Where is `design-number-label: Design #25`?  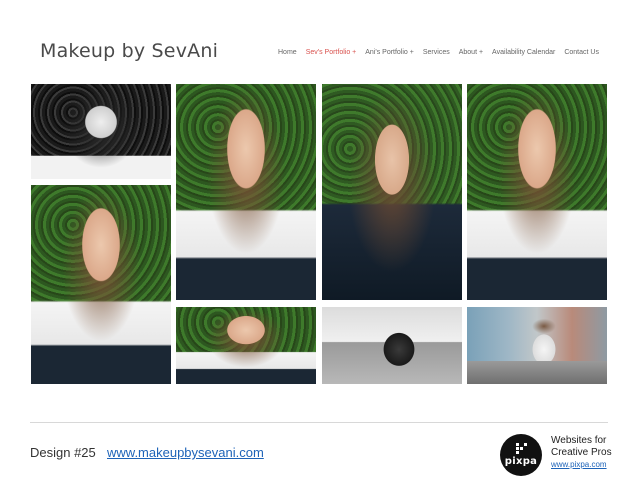
design-number-label: Design #25 is located at coordinates (63, 452).